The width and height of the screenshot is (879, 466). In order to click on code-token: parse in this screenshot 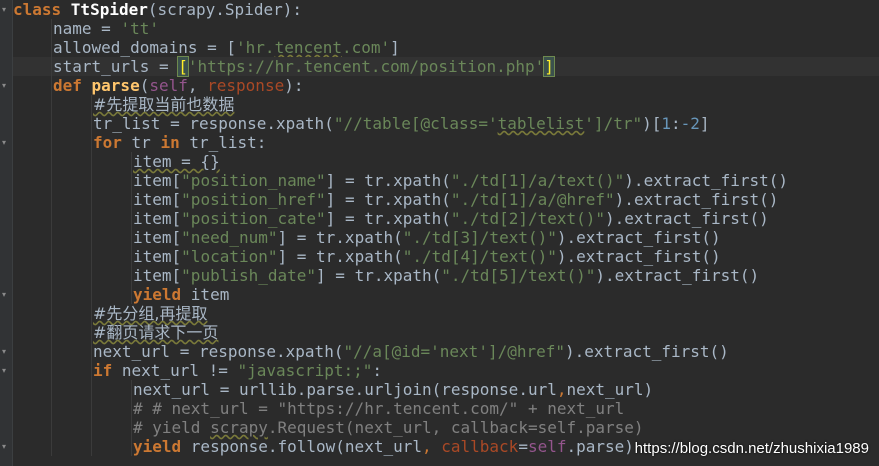, I will do `click(115, 85)`.